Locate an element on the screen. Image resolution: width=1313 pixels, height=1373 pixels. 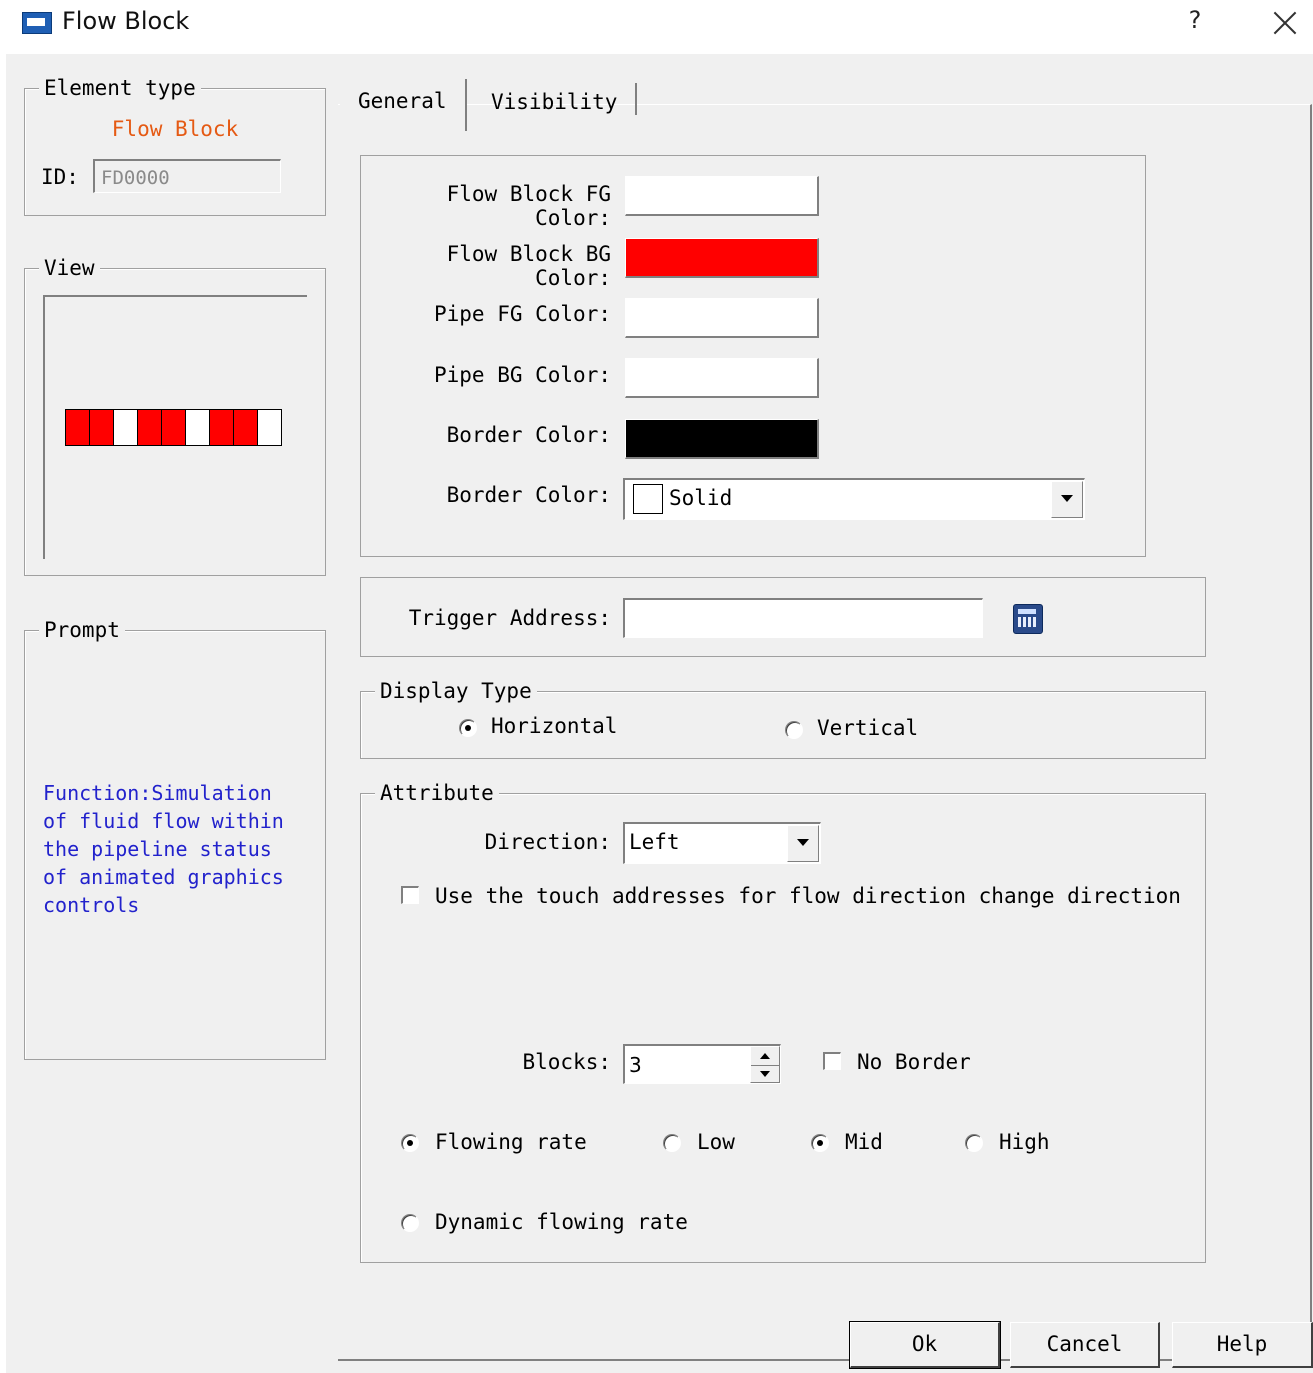
pipe-bg-color-button is located at coordinates (722, 378).